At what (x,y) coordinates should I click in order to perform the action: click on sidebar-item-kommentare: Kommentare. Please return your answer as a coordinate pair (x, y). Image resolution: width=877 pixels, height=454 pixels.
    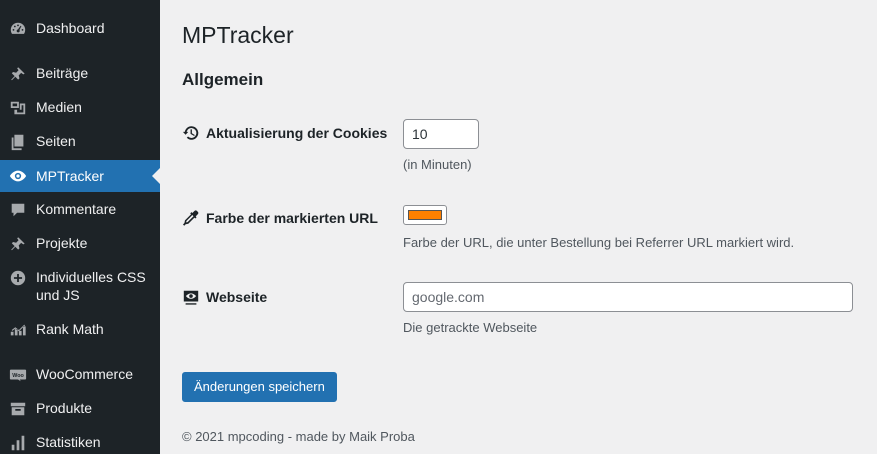
    Looking at the image, I should click on (80, 210).